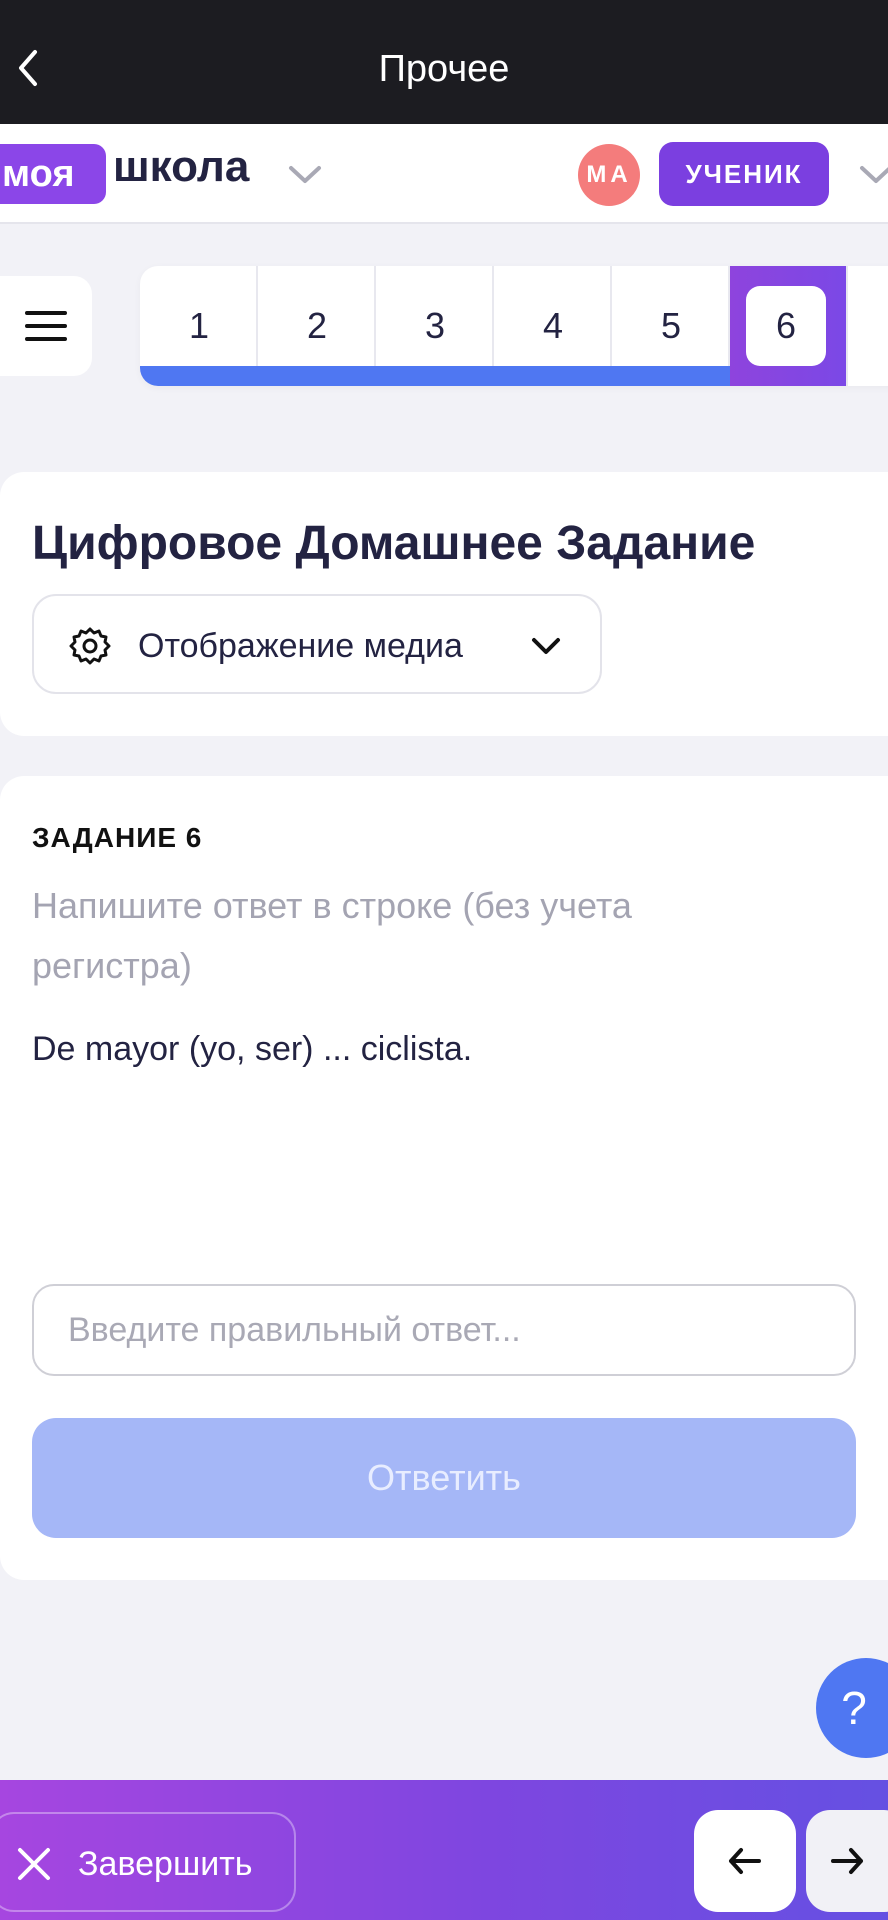 The width and height of the screenshot is (888, 1920). I want to click on help-button: ?, so click(852, 1708).